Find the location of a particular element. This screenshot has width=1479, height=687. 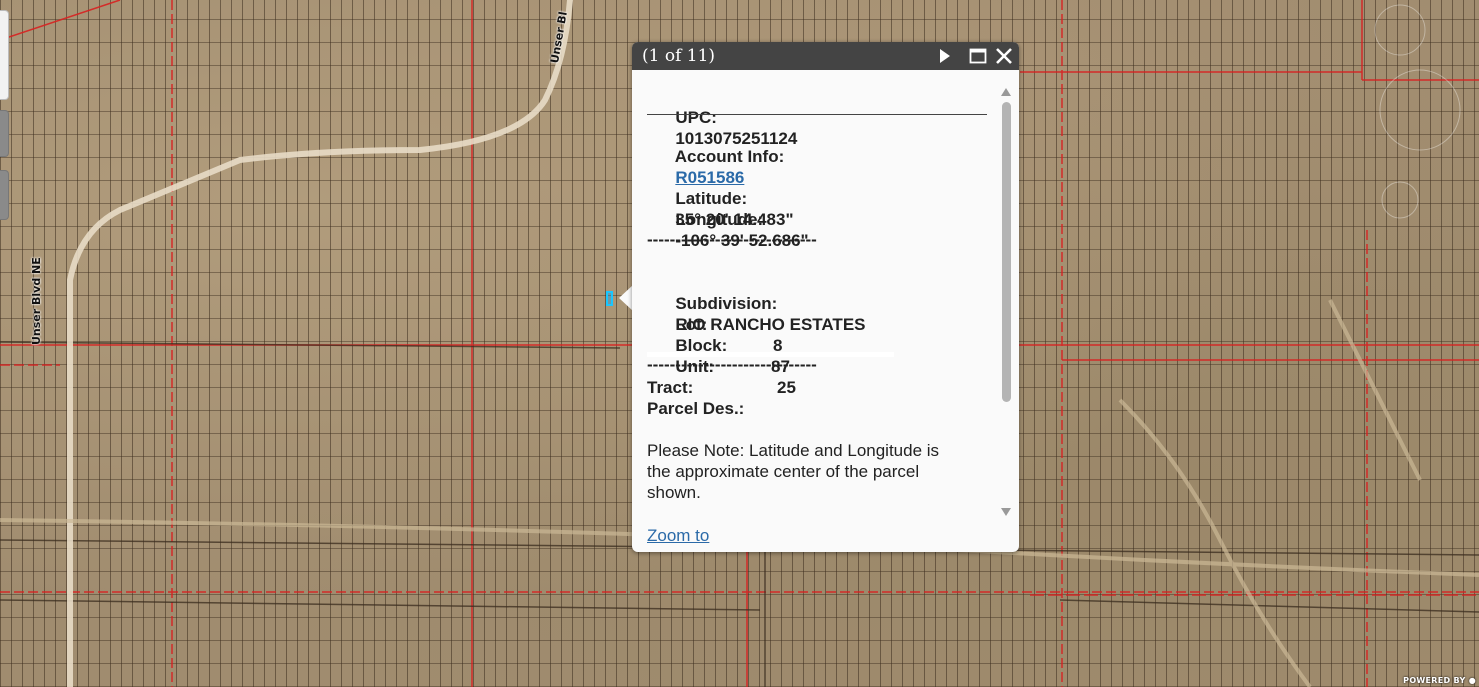

attribution-label: POWERED BY ● is located at coordinates (1439, 680).